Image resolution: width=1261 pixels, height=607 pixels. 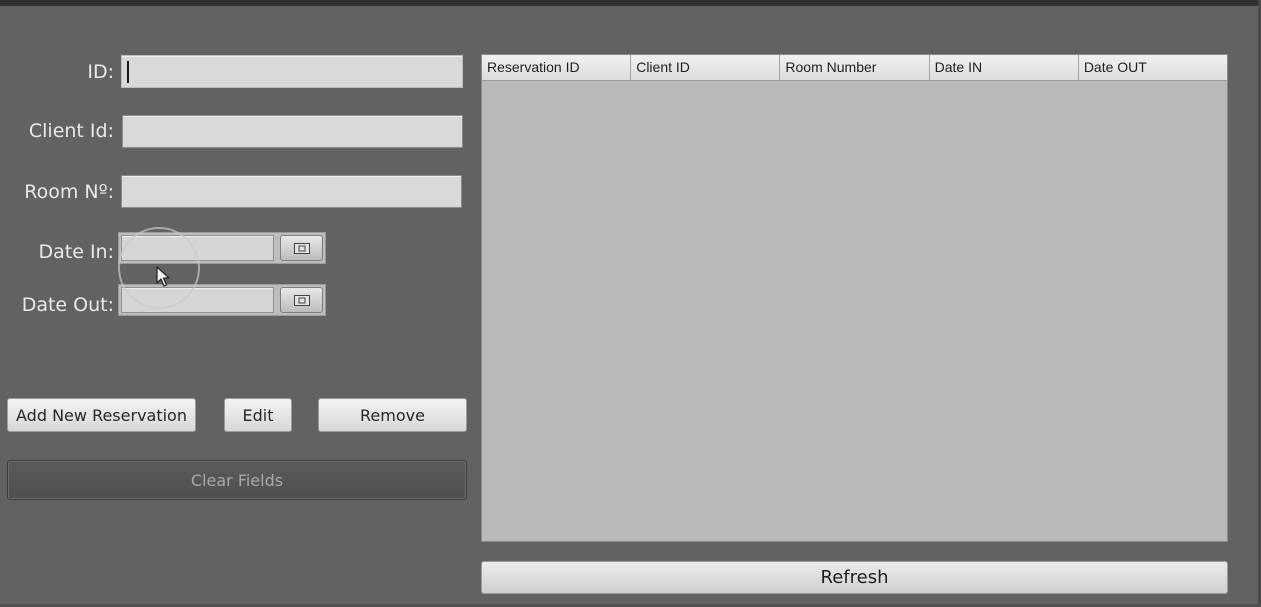 What do you see at coordinates (706, 67) in the screenshot?
I see `column-header: Client ID` at bounding box center [706, 67].